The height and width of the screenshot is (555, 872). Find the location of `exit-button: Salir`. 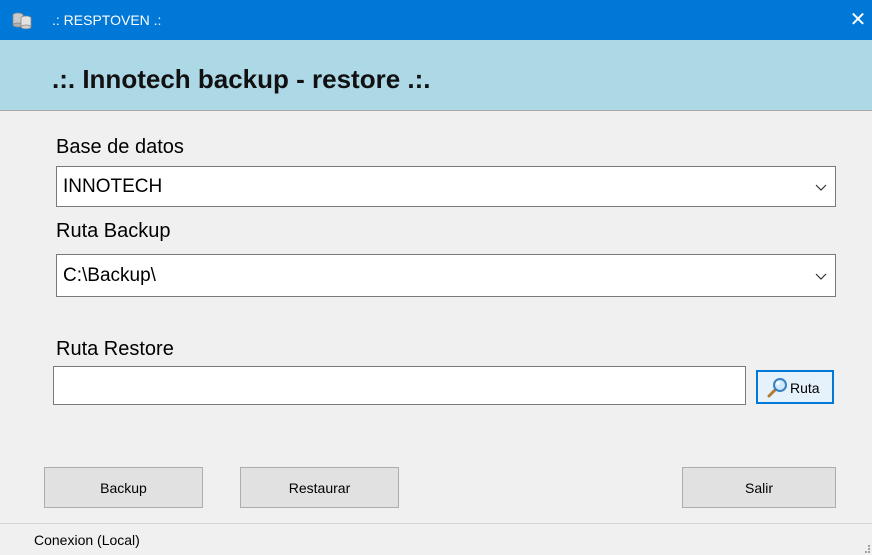

exit-button: Salir is located at coordinates (759, 487).